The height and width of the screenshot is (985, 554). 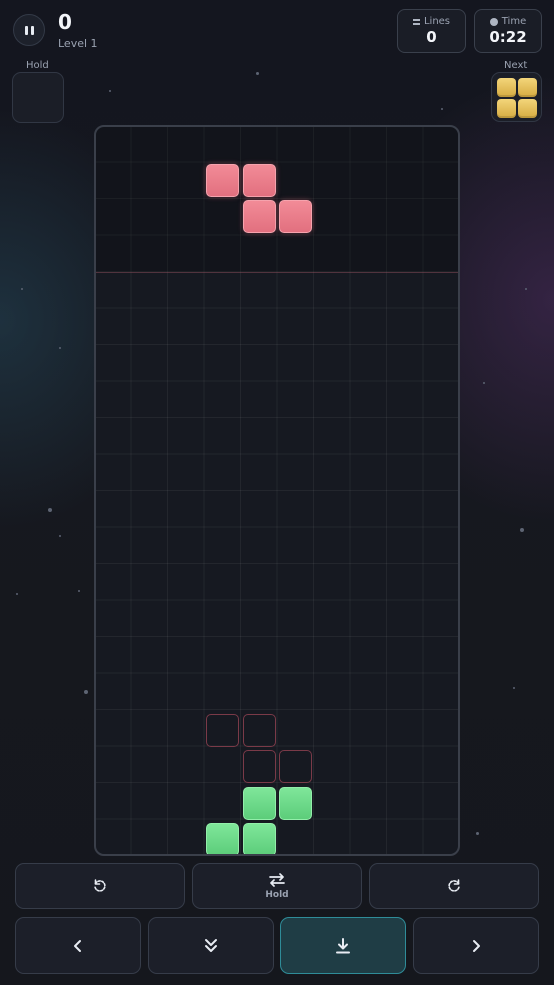 What do you see at coordinates (514, 21) in the screenshot?
I see `time-label: Time` at bounding box center [514, 21].